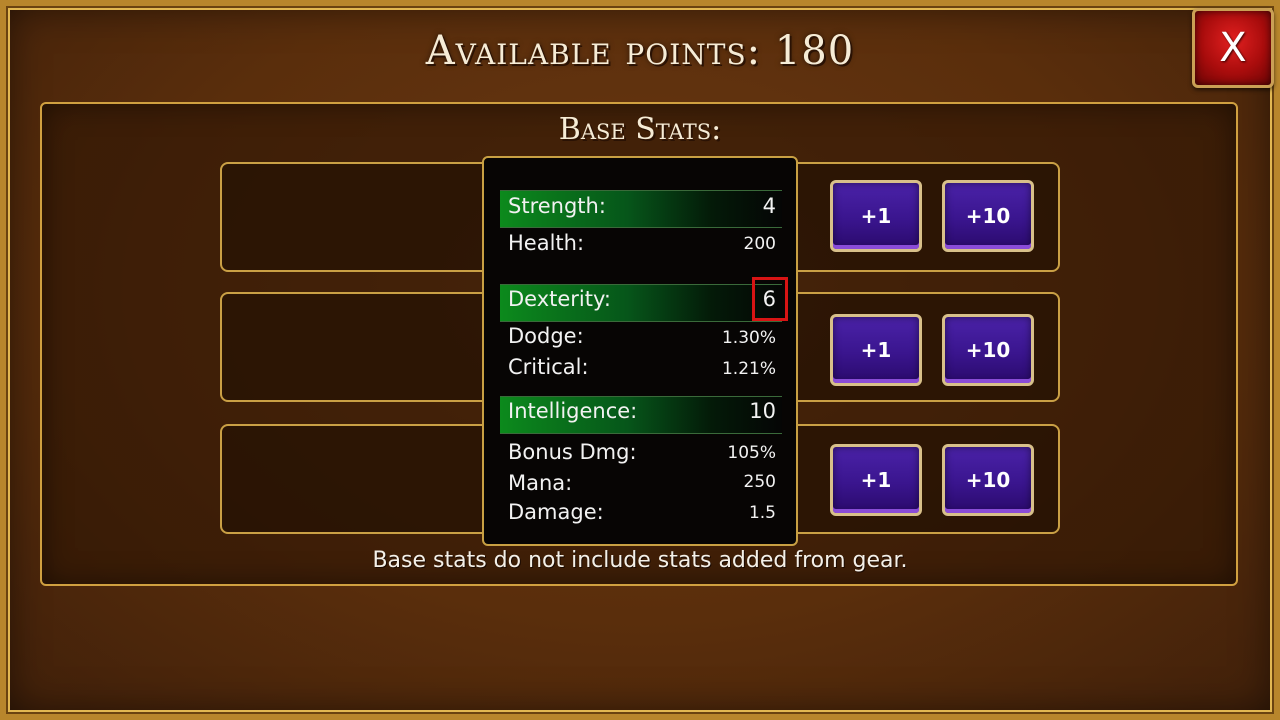  Describe the element at coordinates (557, 206) in the screenshot. I see `strength-label: Strength:` at that location.